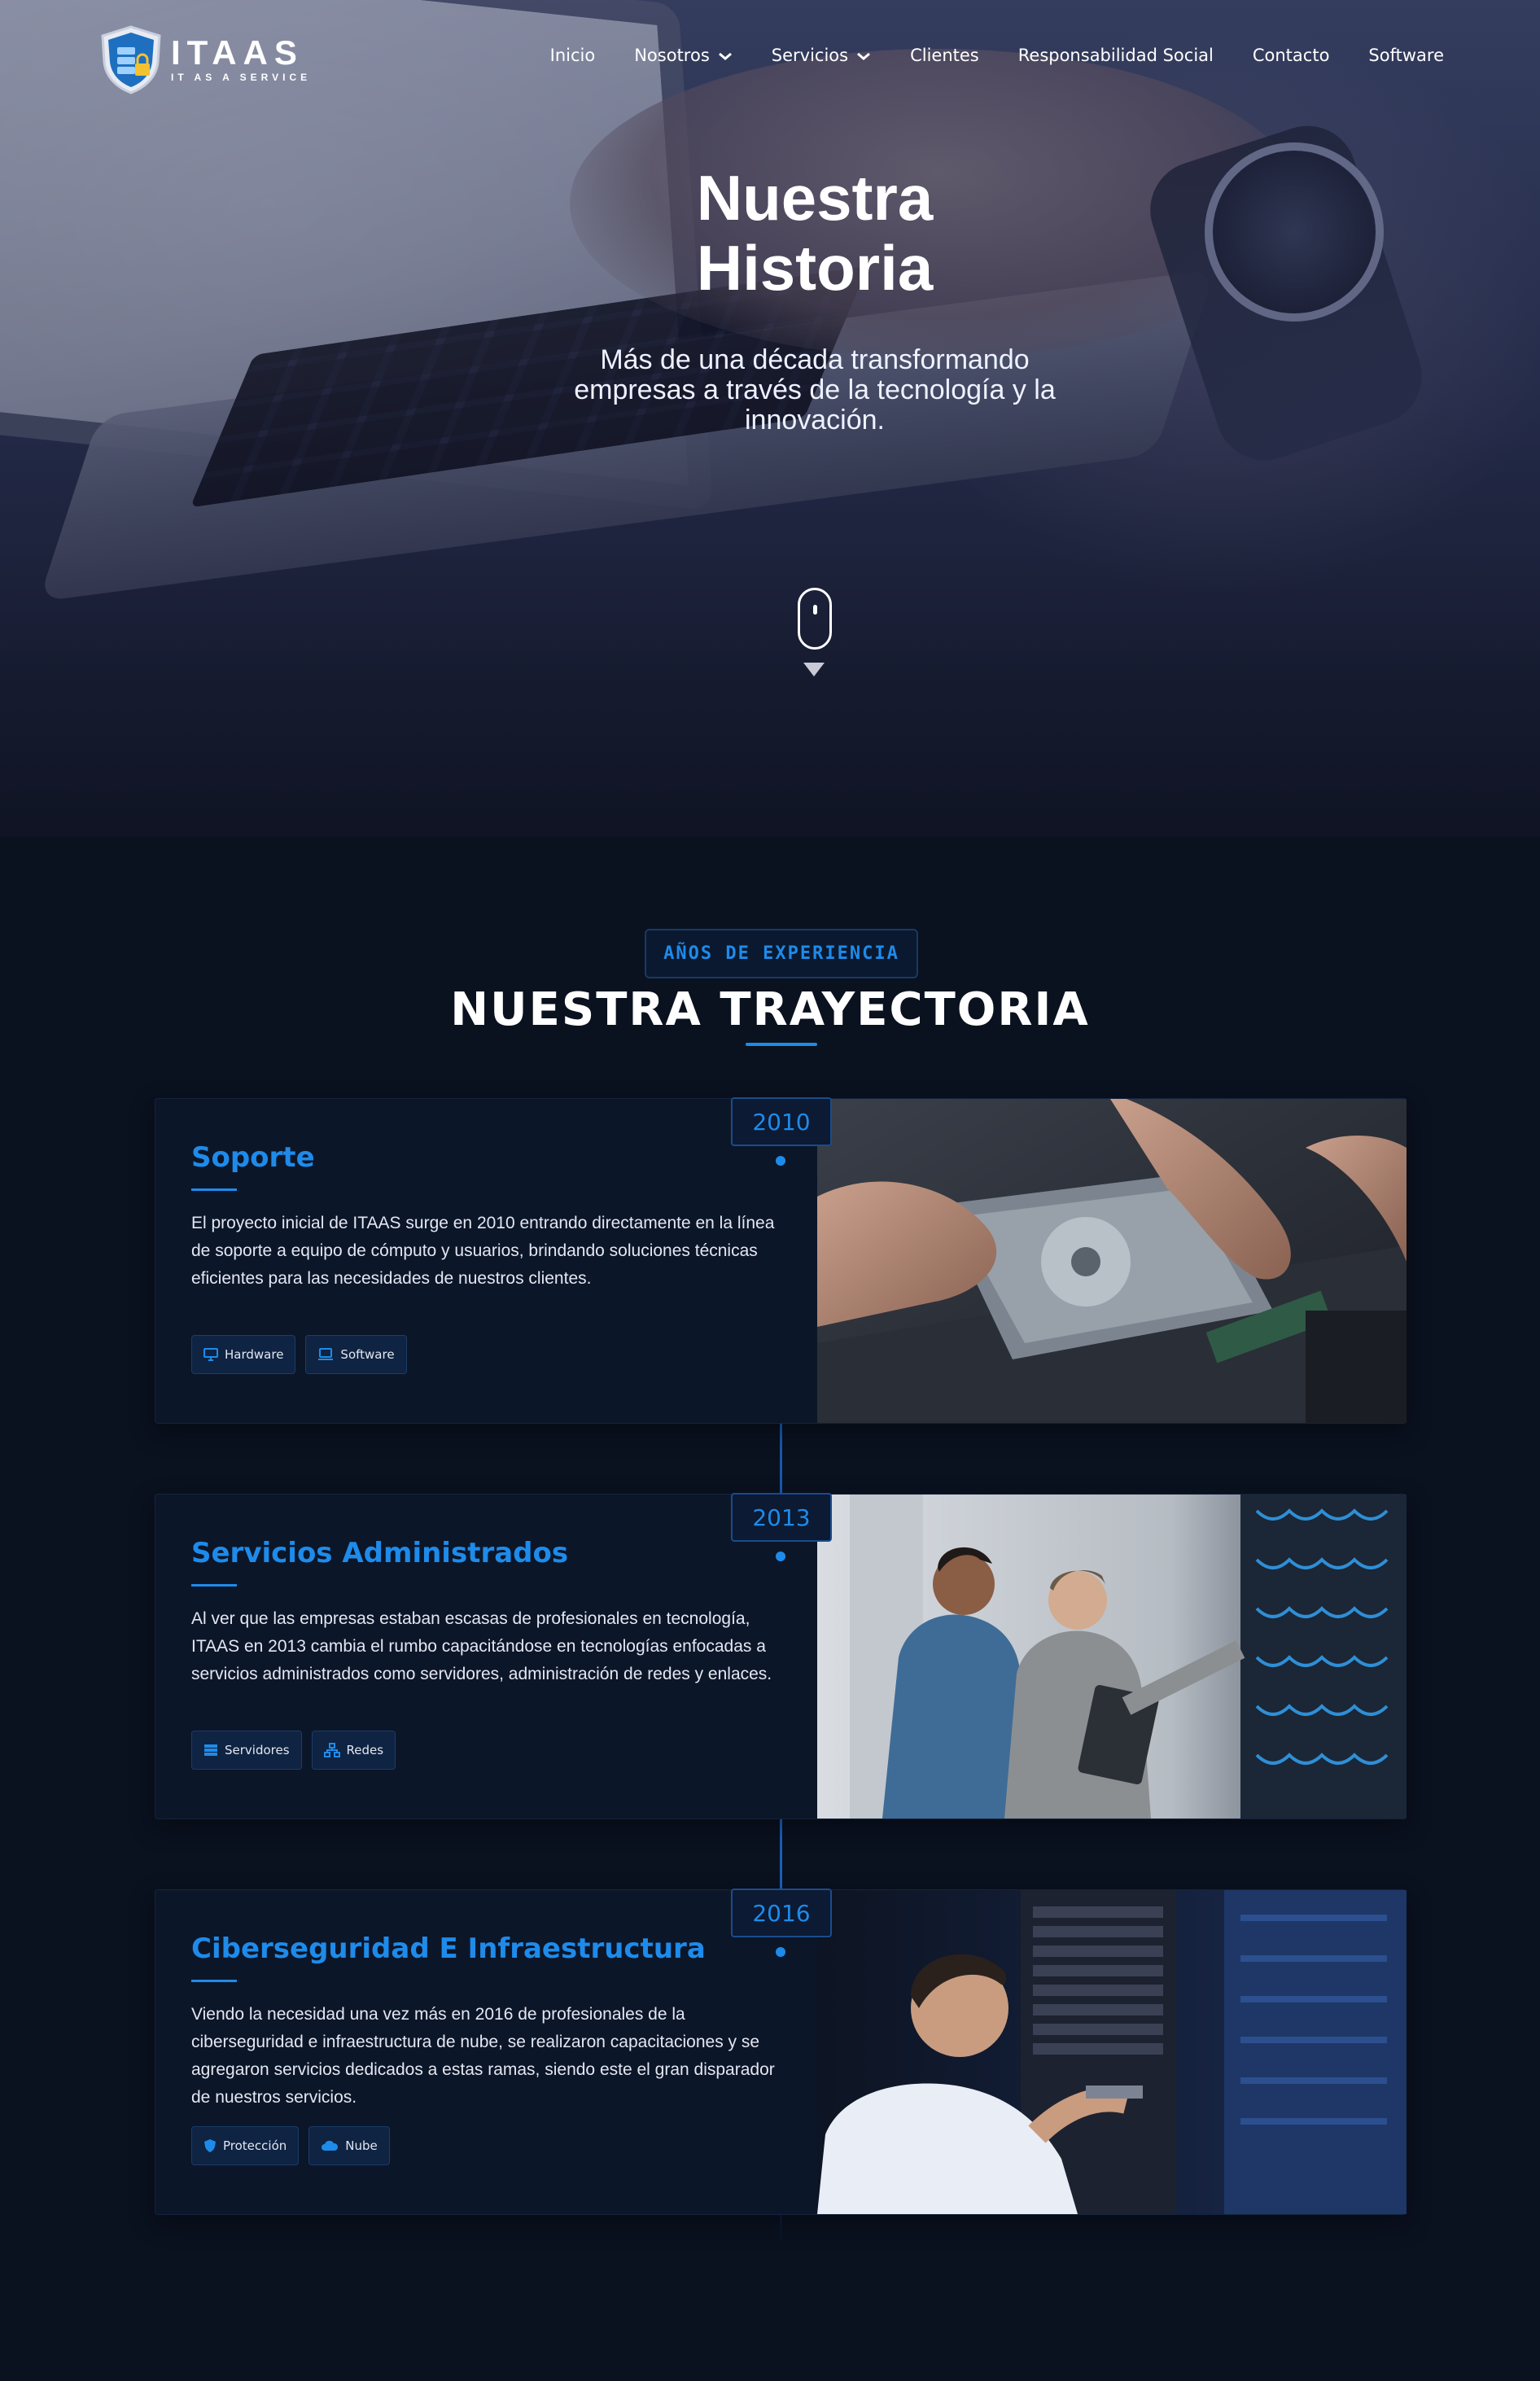 This screenshot has height=2381, width=1540. What do you see at coordinates (349, 2145) in the screenshot?
I see `tag-nube: Nube` at bounding box center [349, 2145].